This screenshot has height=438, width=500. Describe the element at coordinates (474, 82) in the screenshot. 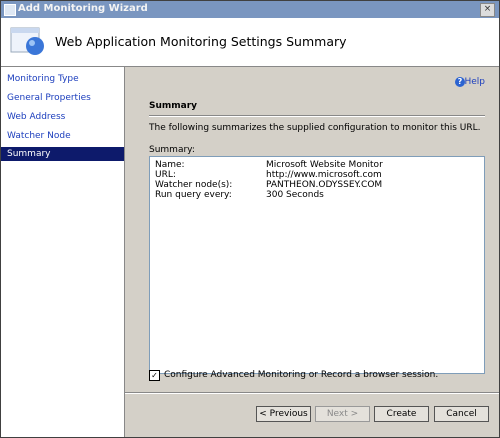

I see `help-link: Help` at that location.